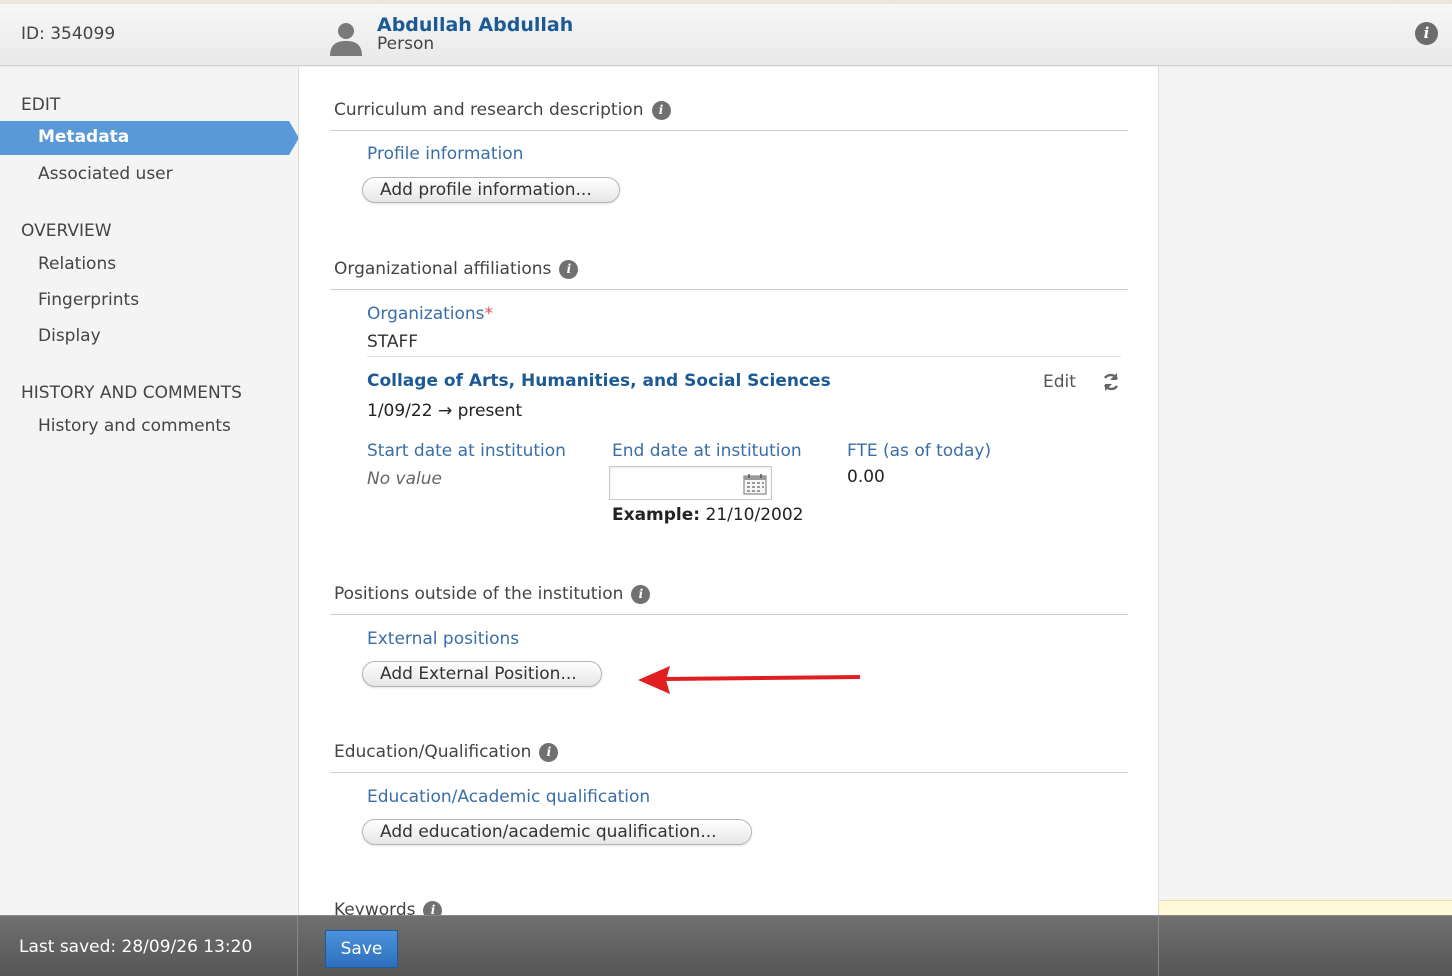 This screenshot has width=1452, height=976. What do you see at coordinates (134, 426) in the screenshot?
I see `sidebar-item-history-and-comments: History and comments` at bounding box center [134, 426].